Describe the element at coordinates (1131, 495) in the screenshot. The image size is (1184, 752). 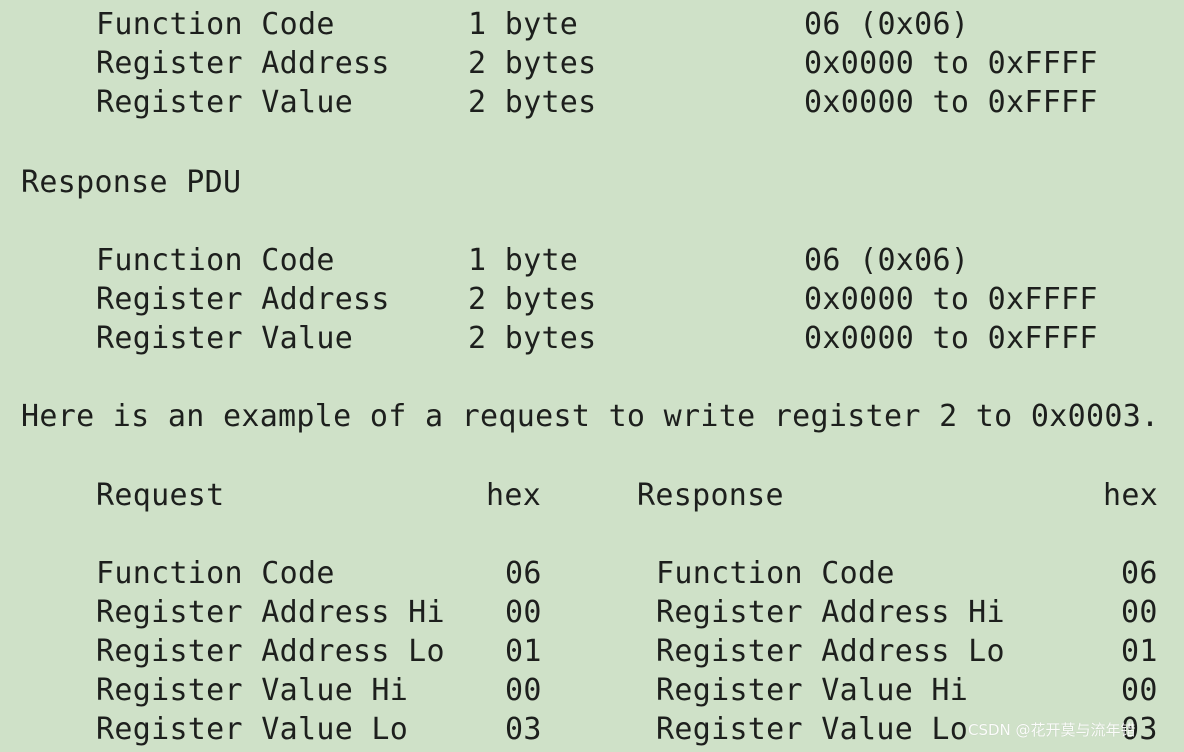
I see `response-hex-header: hex` at that location.